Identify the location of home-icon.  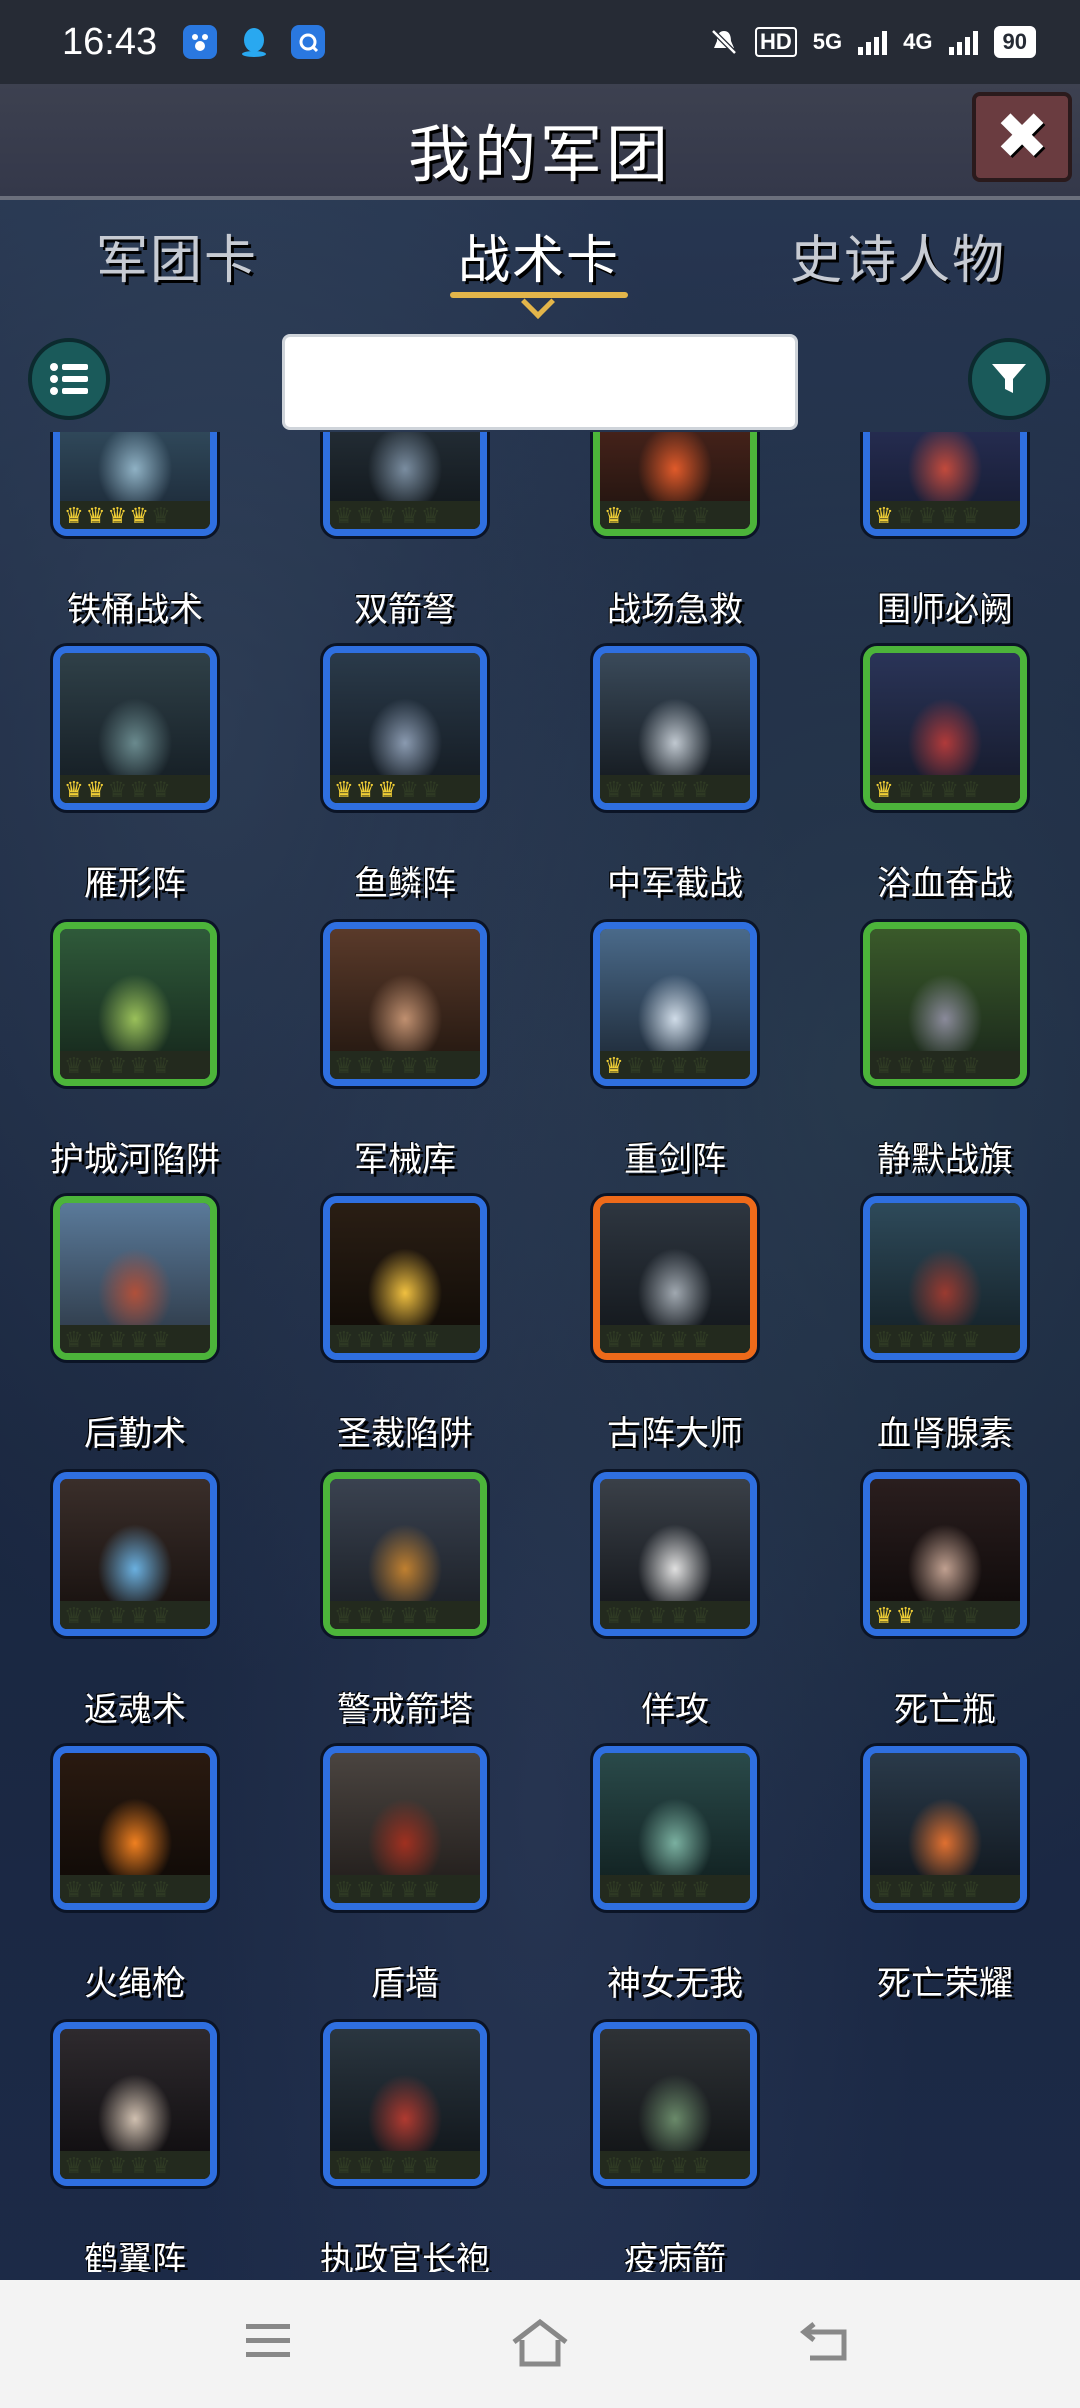
(540, 2343).